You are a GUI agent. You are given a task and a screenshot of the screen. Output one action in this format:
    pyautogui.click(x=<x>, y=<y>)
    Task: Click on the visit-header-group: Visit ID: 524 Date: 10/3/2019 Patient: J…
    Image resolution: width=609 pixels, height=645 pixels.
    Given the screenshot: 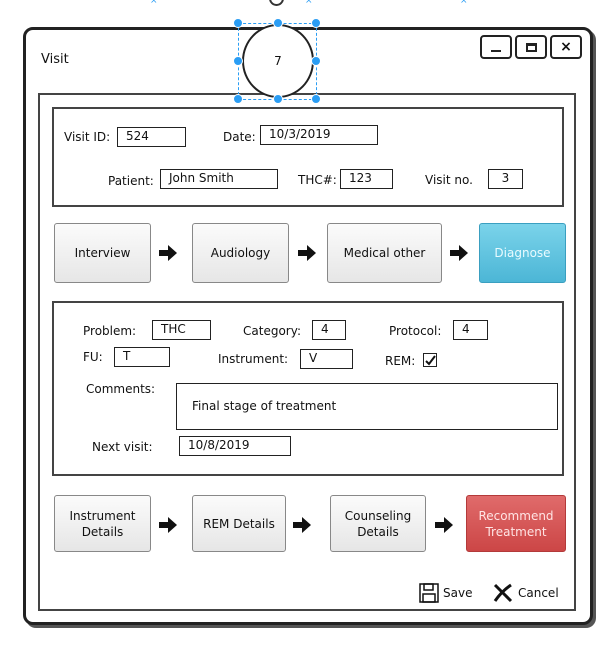 What is the action you would take?
    pyautogui.click(x=308, y=157)
    